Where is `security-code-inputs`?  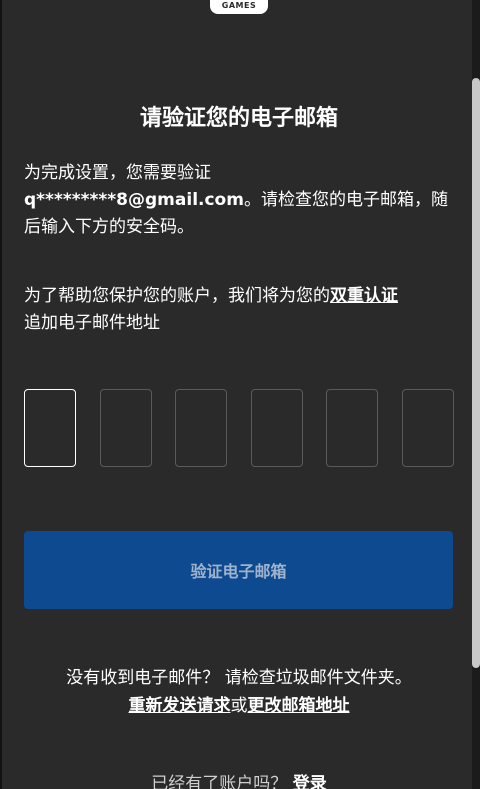 security-code-inputs is located at coordinates (239, 429).